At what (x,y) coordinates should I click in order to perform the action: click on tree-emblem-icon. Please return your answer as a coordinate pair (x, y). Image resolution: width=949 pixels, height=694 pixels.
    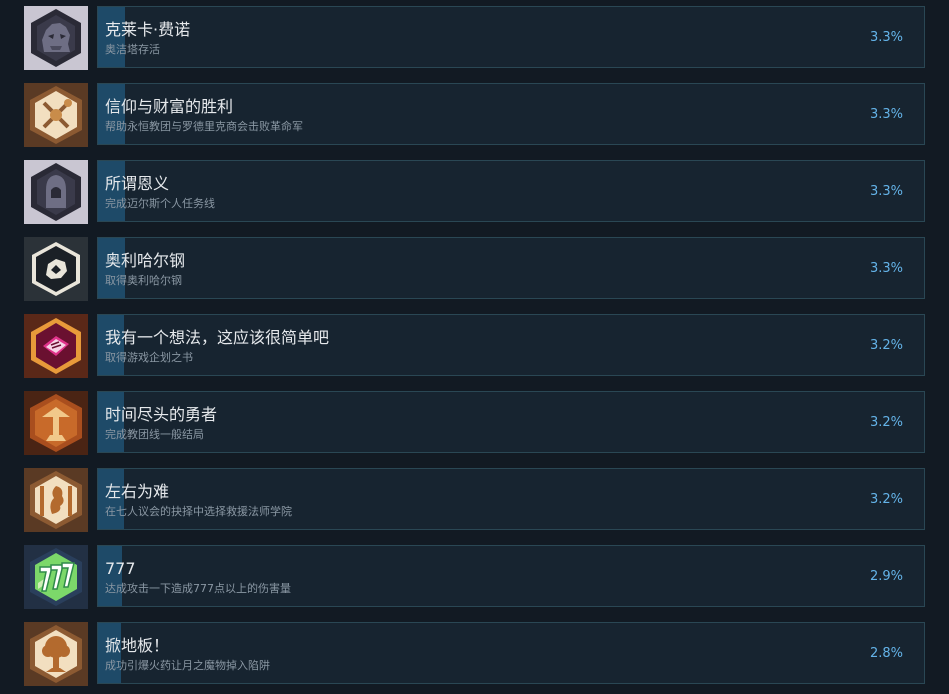
    Looking at the image, I should click on (56, 423).